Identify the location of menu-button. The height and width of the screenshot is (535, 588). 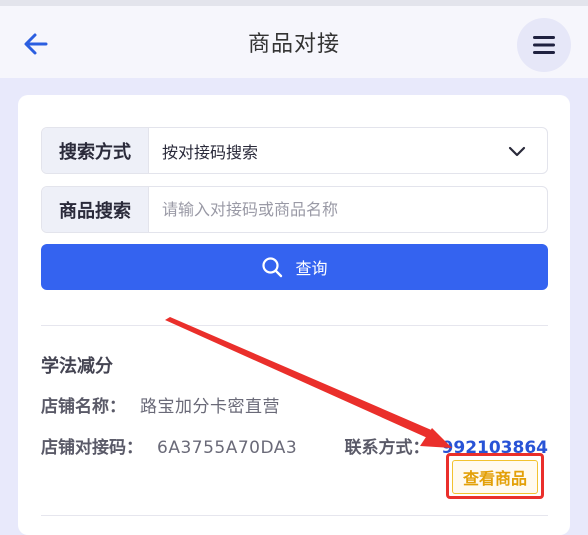
(544, 45).